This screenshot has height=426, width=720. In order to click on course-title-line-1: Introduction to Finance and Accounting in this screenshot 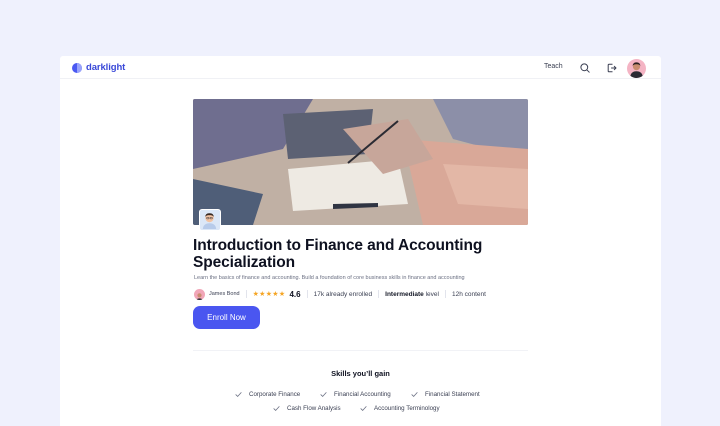, I will do `click(338, 245)`.